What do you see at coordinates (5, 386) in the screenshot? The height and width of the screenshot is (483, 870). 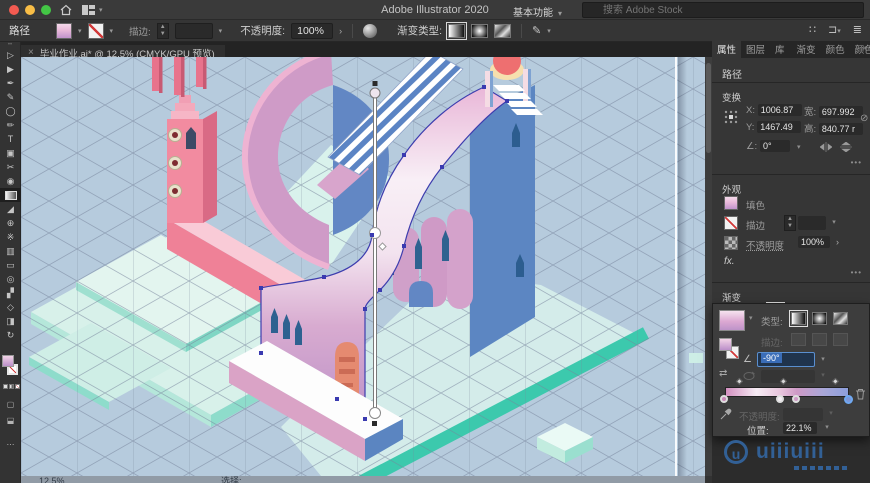 I see `color-mode-icon` at bounding box center [5, 386].